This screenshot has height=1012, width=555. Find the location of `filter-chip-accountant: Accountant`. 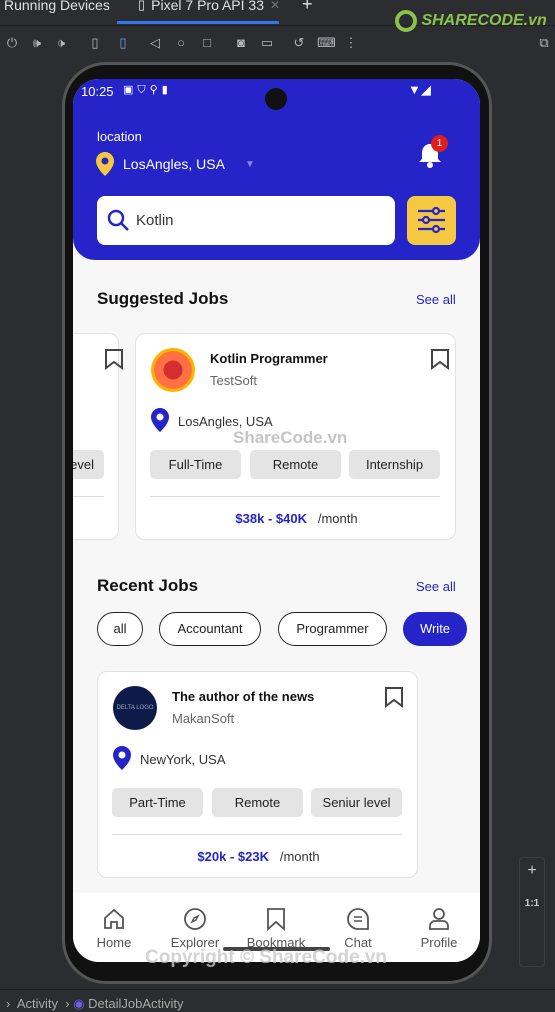

filter-chip-accountant: Accountant is located at coordinates (210, 629).